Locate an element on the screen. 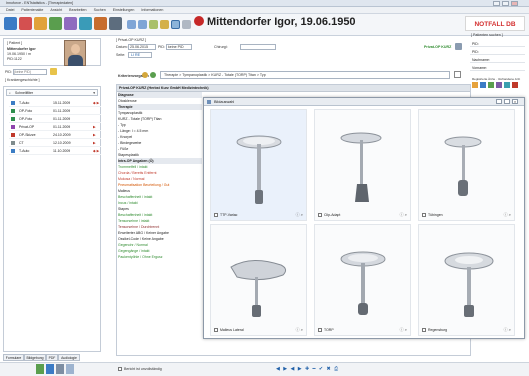 The width and height of the screenshot is (529, 376). menu-patientenakte: Patientenakte is located at coordinates (32, 10).